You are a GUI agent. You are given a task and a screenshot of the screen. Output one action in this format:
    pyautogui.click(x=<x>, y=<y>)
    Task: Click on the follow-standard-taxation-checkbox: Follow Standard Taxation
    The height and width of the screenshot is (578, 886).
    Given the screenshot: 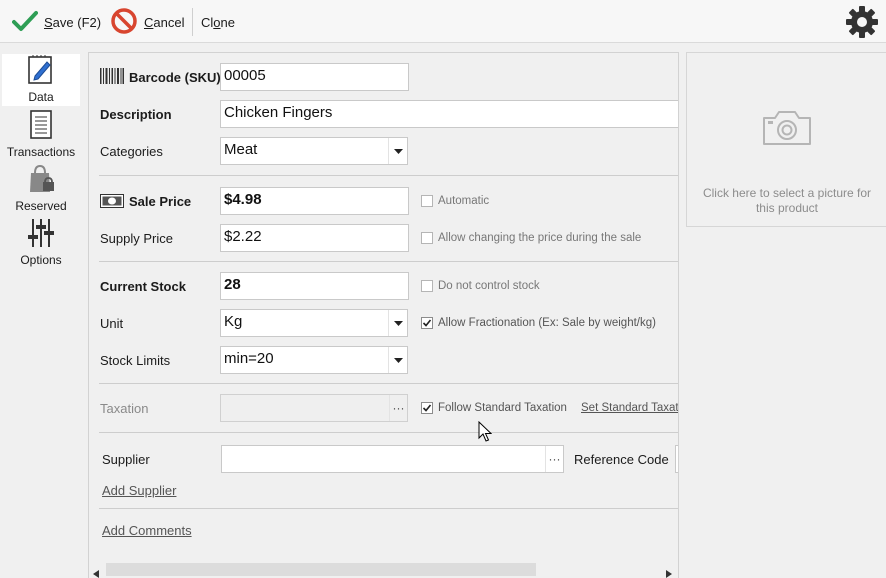 What is the action you would take?
    pyautogui.click(x=494, y=408)
    